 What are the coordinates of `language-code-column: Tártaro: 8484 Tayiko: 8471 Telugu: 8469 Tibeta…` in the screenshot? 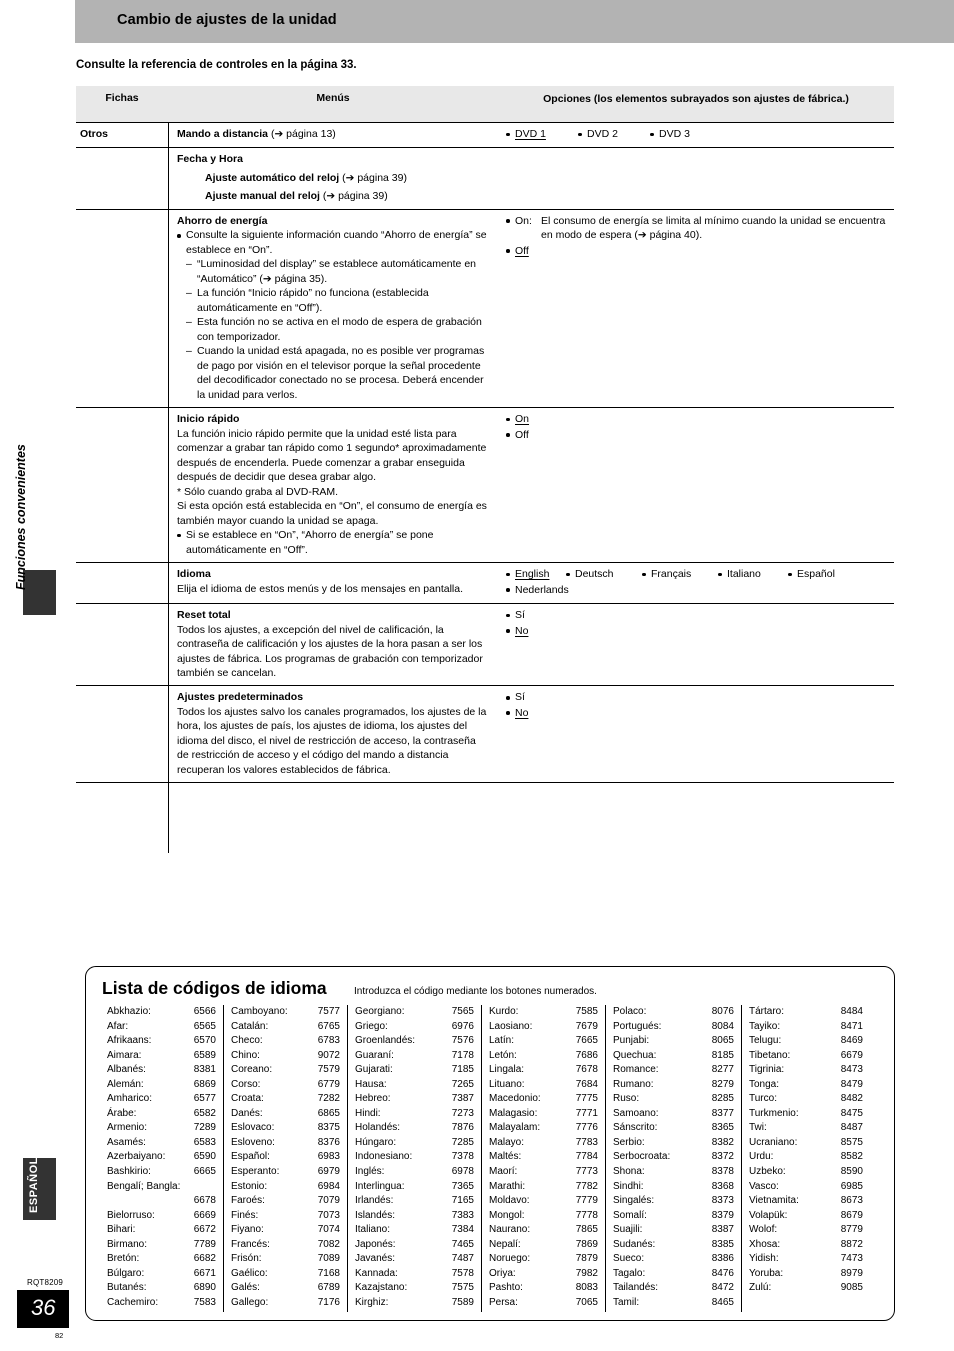 It's located at (806, 1158).